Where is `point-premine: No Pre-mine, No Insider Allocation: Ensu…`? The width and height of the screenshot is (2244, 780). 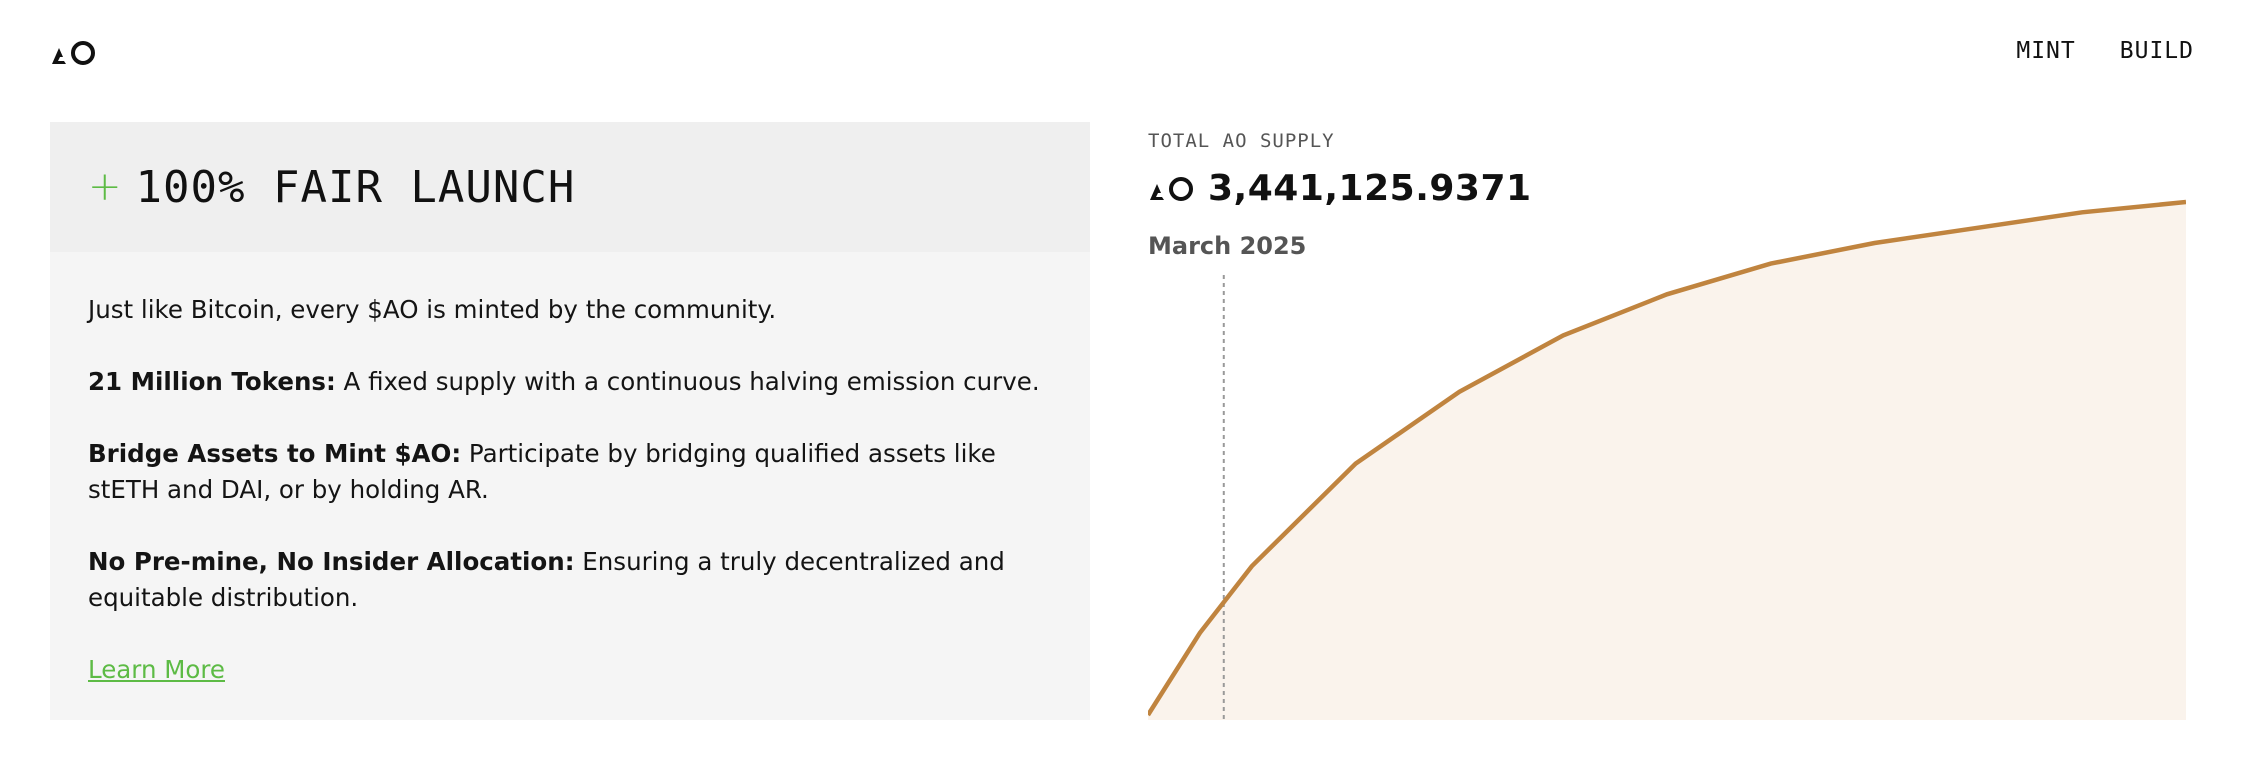 point-premine: No Pre-mine, No Insider Allocation: Ensu… is located at coordinates (570, 580).